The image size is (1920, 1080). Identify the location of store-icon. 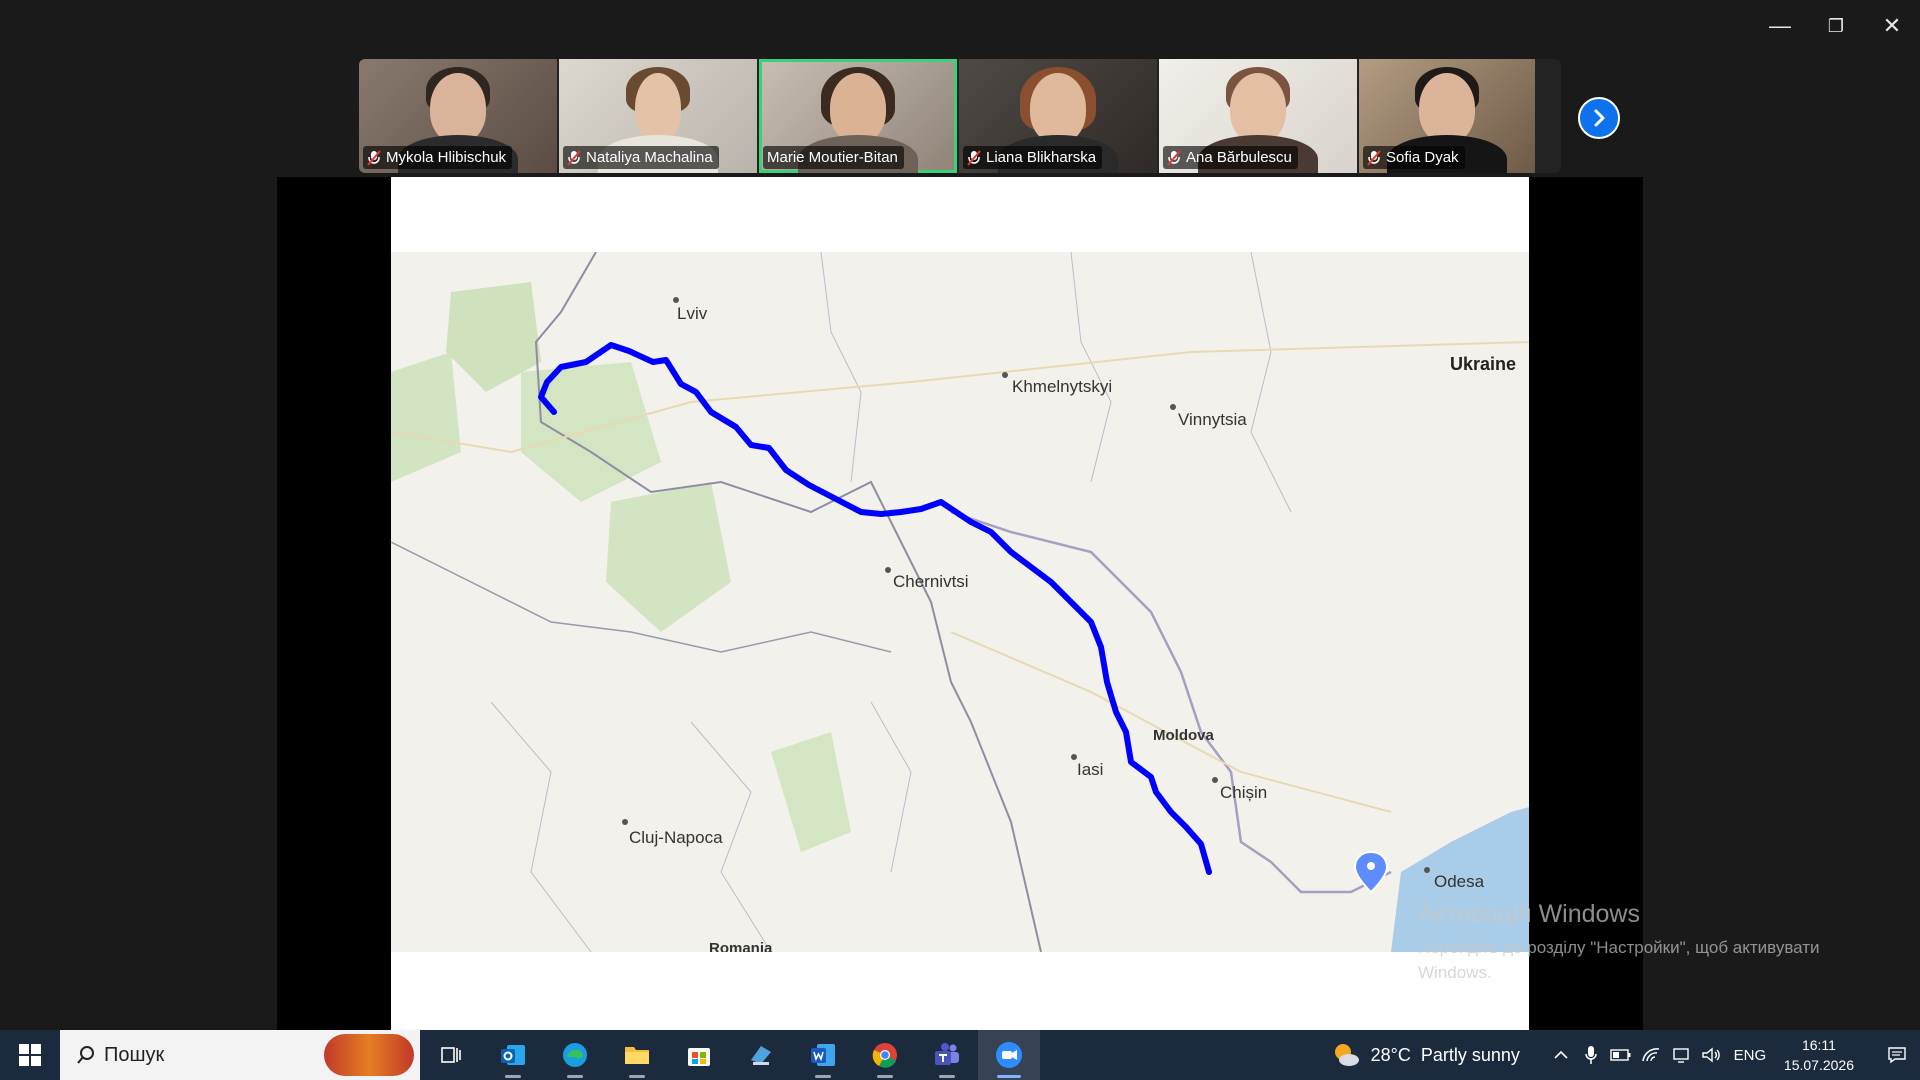
(699, 1057).